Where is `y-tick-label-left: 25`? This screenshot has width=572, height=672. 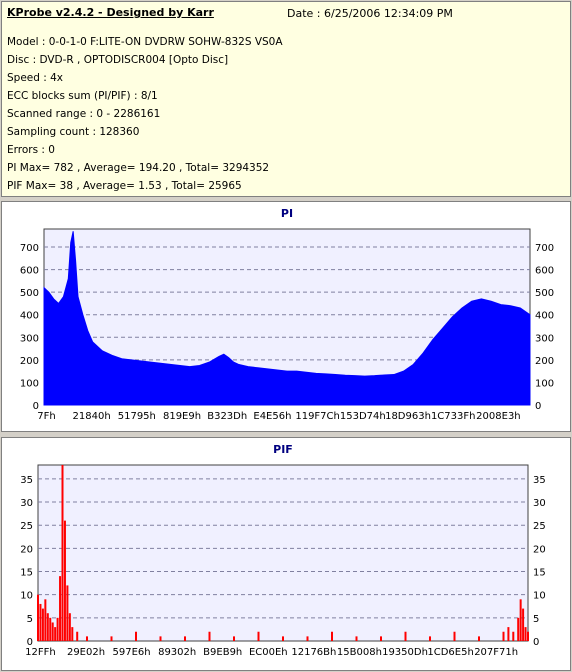
y-tick-label-left: 25 is located at coordinates (26, 526).